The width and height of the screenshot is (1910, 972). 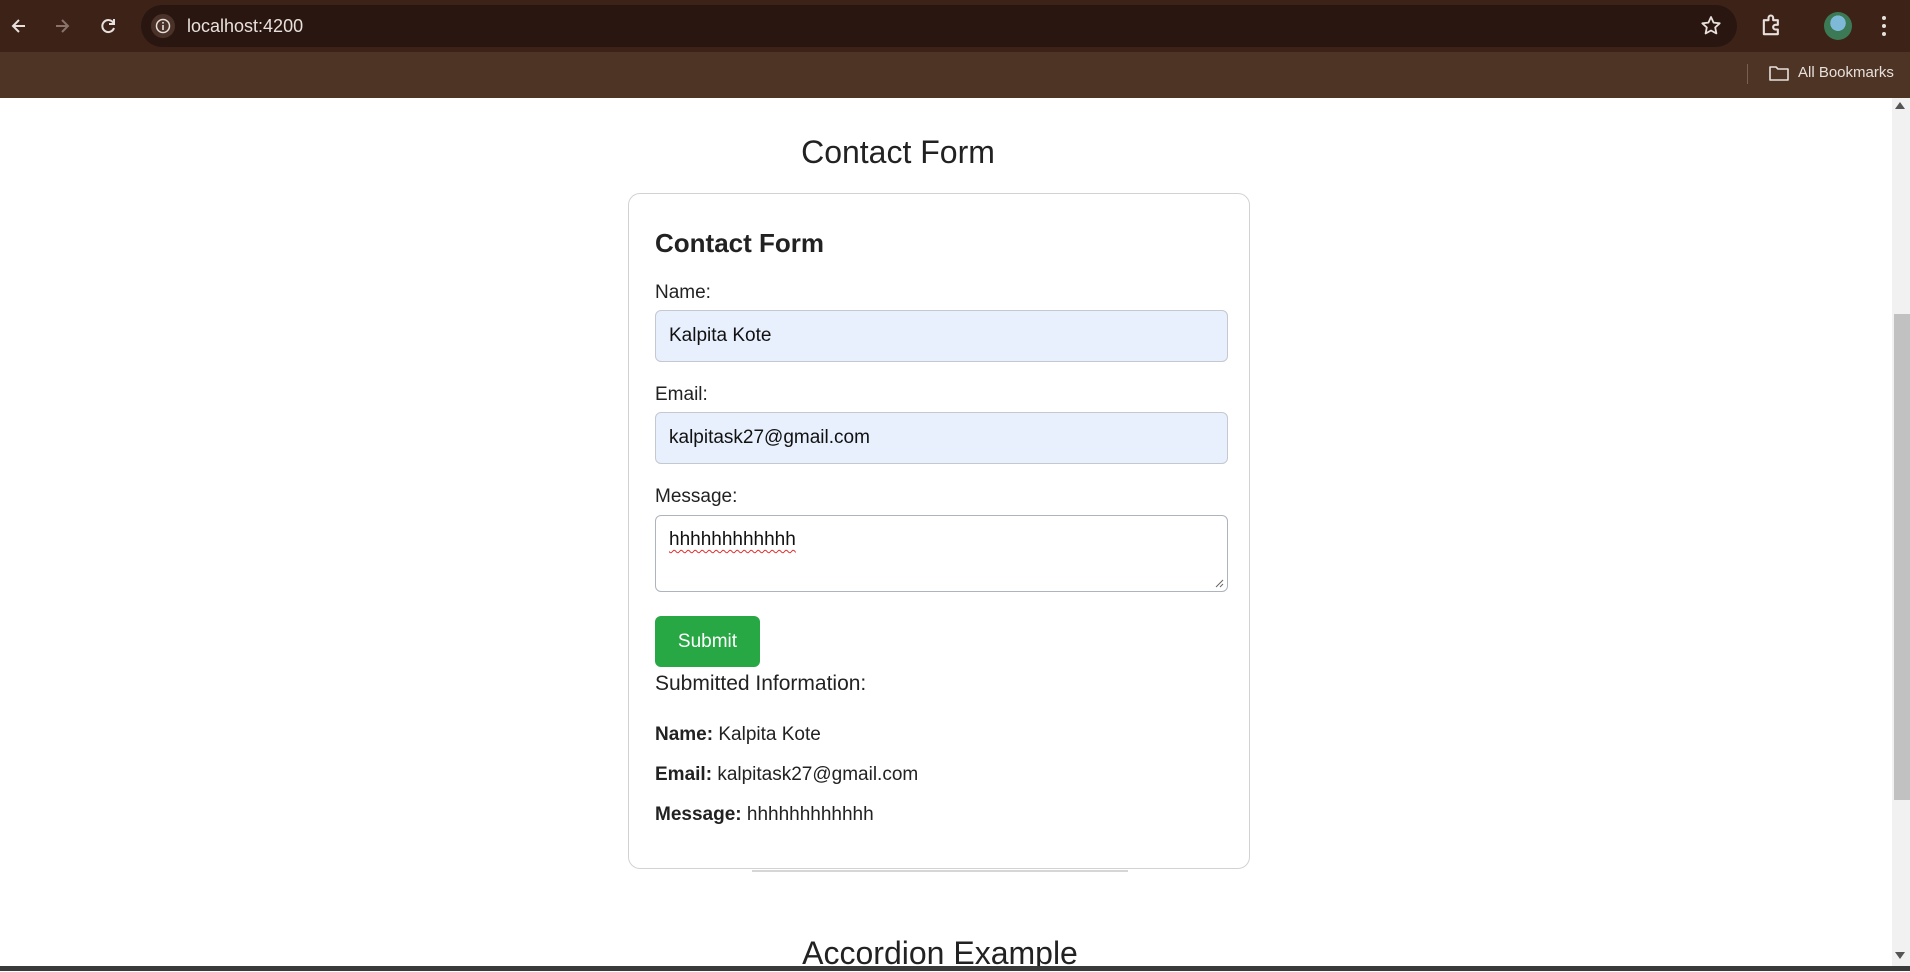 I want to click on submitted-heading: Submitted Information:, so click(x=761, y=683).